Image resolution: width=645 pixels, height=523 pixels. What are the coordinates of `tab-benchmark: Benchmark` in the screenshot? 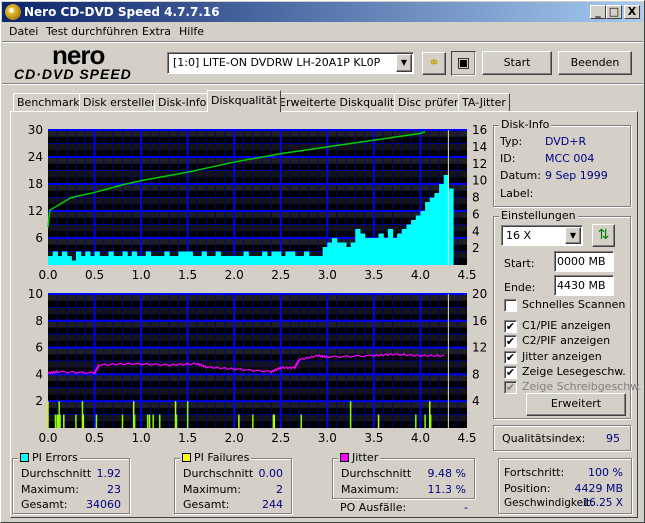 It's located at (48, 102).